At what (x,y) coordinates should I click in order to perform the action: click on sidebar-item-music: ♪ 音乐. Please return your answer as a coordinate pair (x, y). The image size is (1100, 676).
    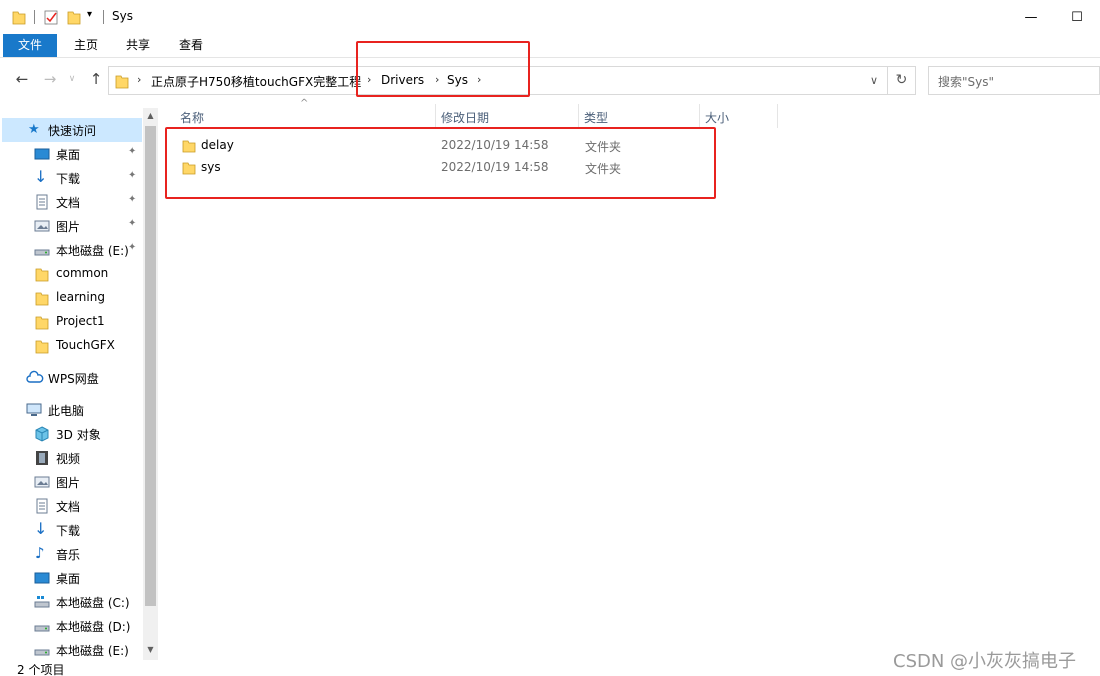
    Looking at the image, I should click on (72, 554).